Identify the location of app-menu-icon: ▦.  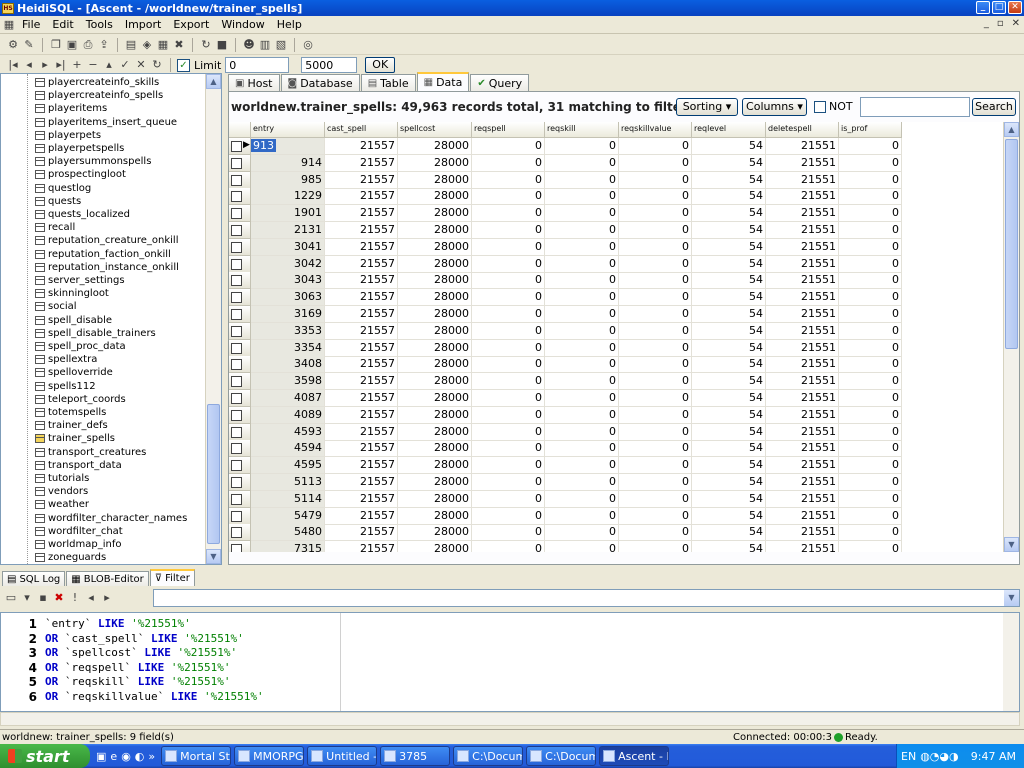
(9, 25).